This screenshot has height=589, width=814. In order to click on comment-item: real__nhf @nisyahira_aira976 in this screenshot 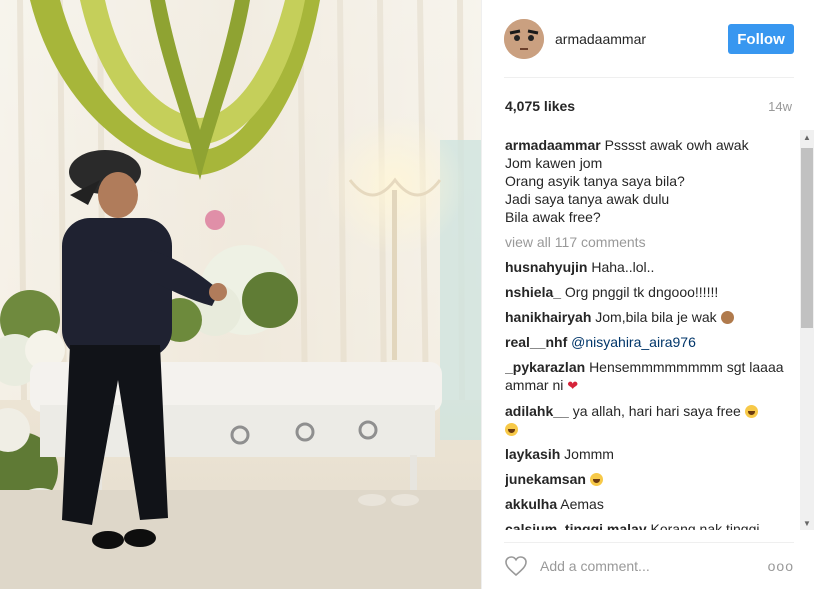, I will do `click(650, 342)`.